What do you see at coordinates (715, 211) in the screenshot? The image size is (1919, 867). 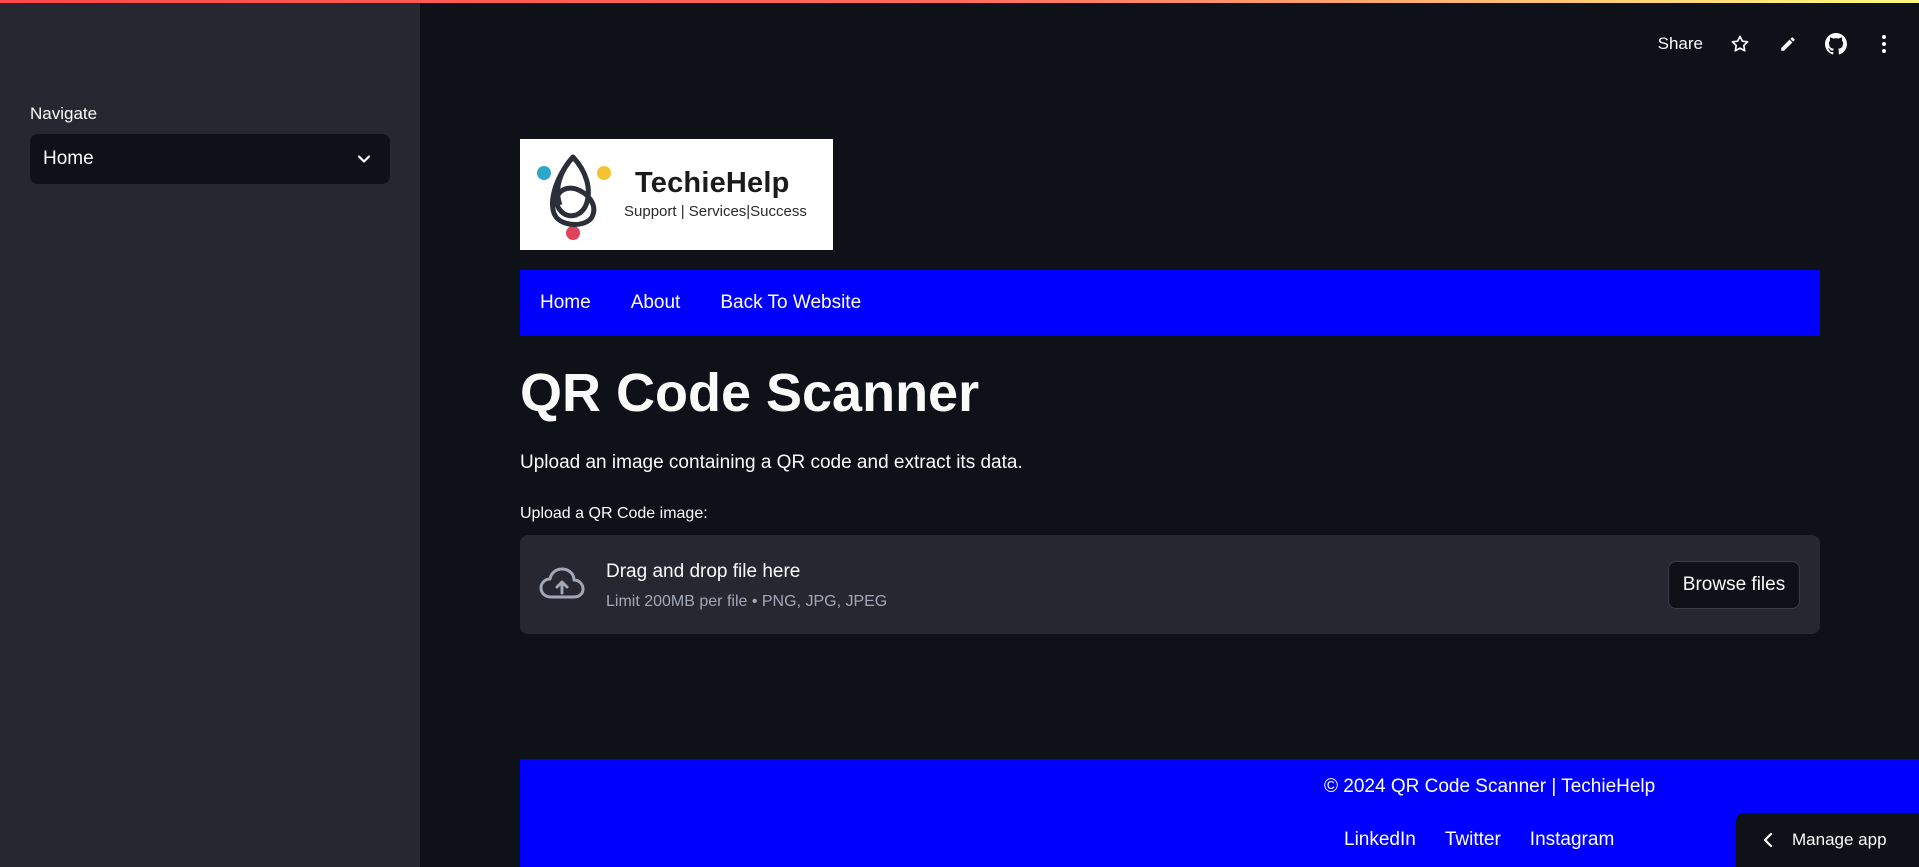 I see `logo-tagline: Support | Services|Success` at bounding box center [715, 211].